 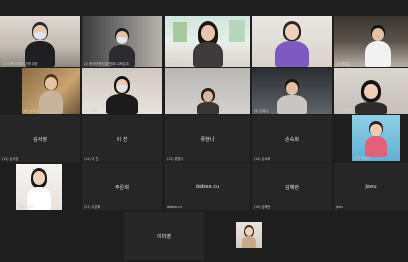 I want to click on participant-name: Jeeu, so click(x=371, y=186).